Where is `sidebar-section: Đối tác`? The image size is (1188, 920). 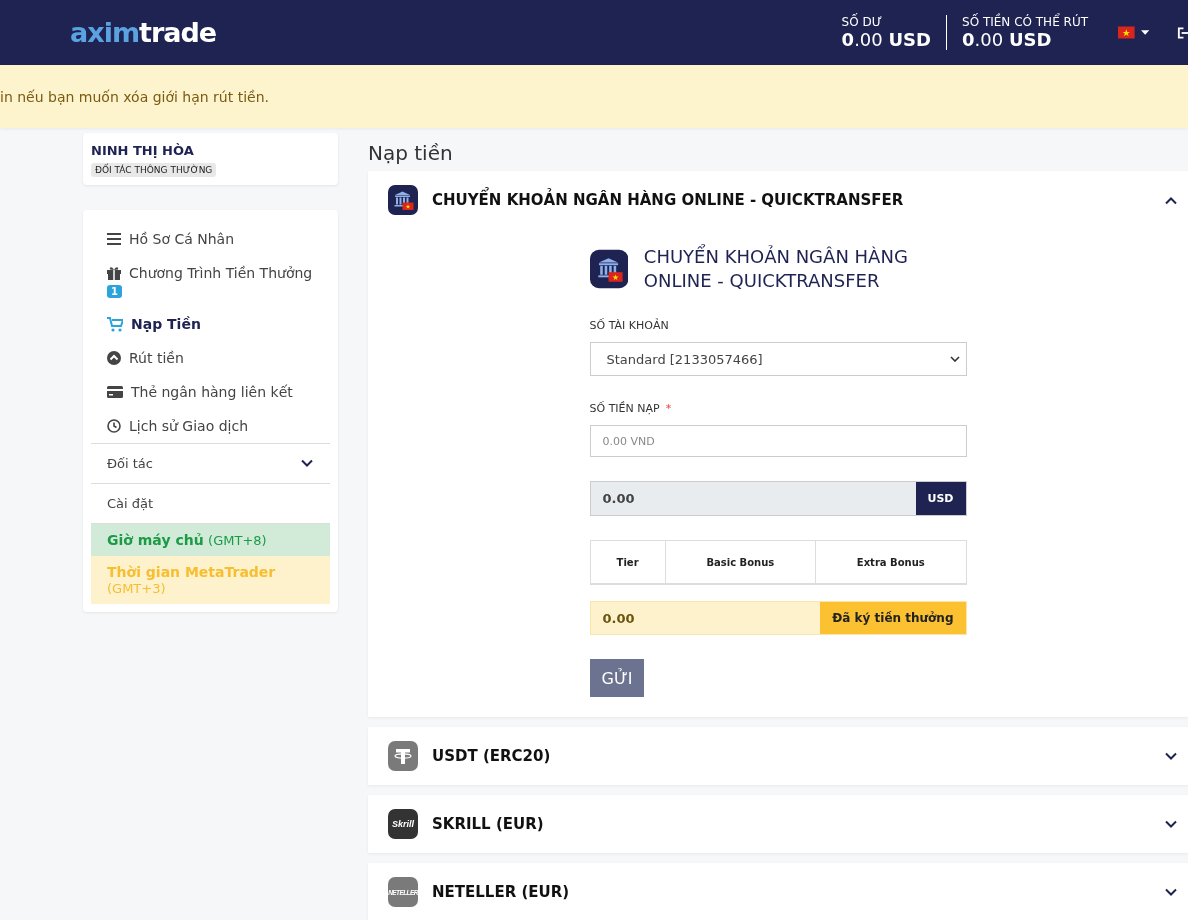
sidebar-section: Đối tác is located at coordinates (210, 463).